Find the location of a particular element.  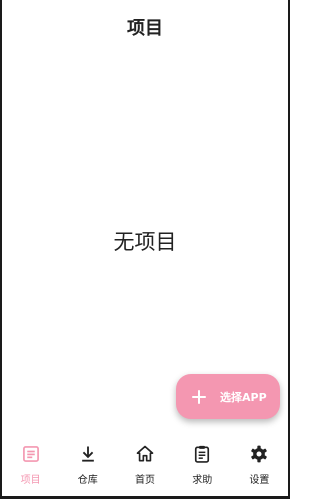

page-title: 项目 is located at coordinates (145, 28).